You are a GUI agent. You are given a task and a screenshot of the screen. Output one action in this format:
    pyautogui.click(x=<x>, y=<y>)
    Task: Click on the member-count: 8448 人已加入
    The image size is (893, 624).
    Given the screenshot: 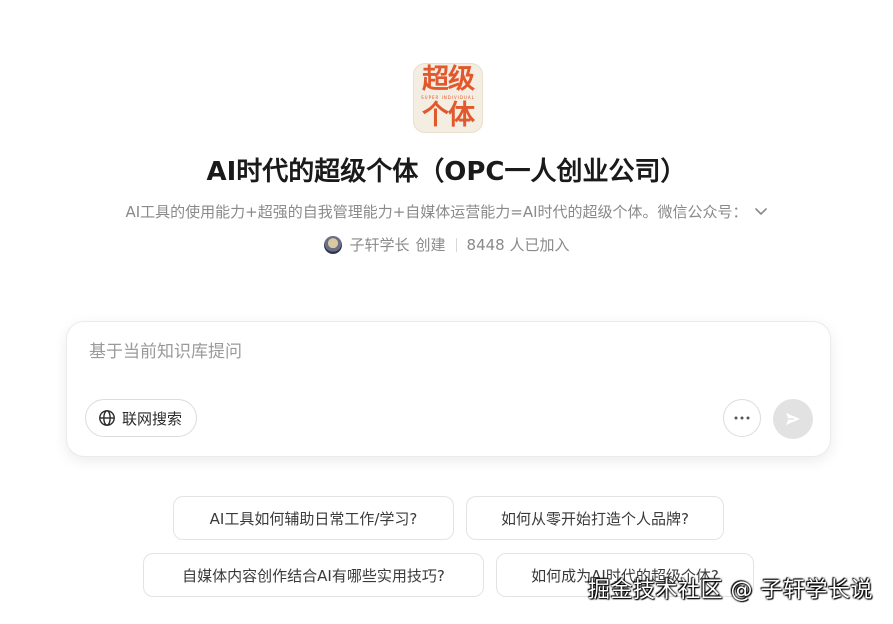 What is the action you would take?
    pyautogui.click(x=518, y=245)
    